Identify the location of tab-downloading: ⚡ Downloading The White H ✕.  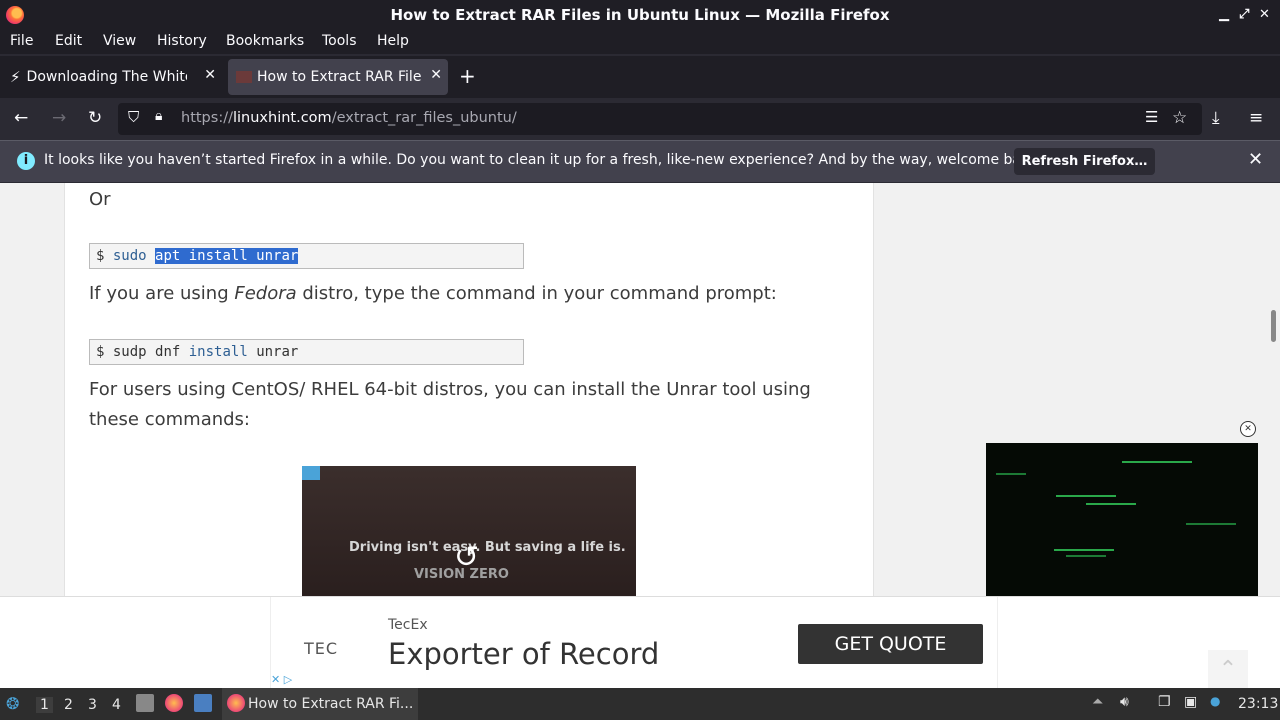
(113, 77).